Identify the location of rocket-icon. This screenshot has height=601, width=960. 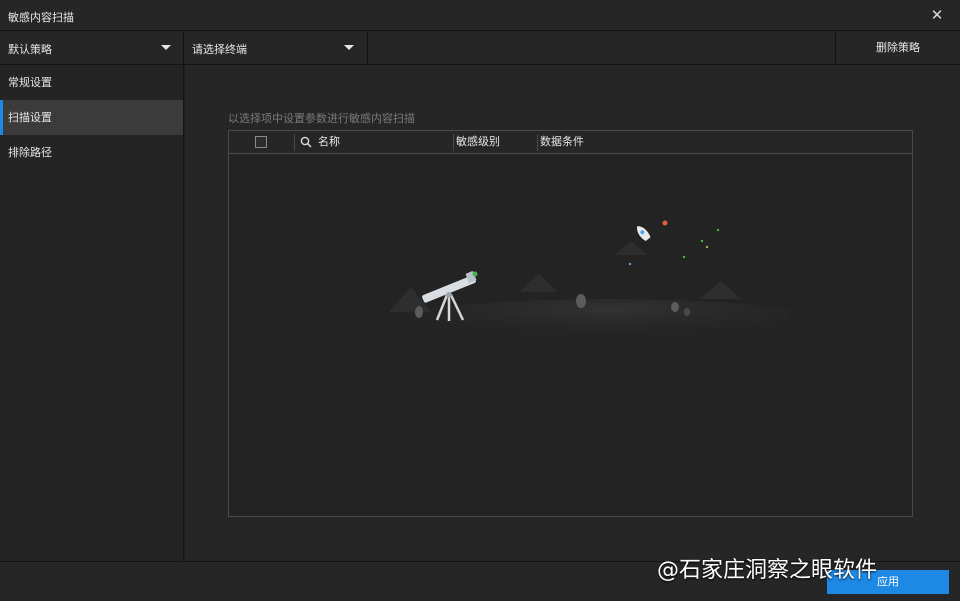
(644, 234).